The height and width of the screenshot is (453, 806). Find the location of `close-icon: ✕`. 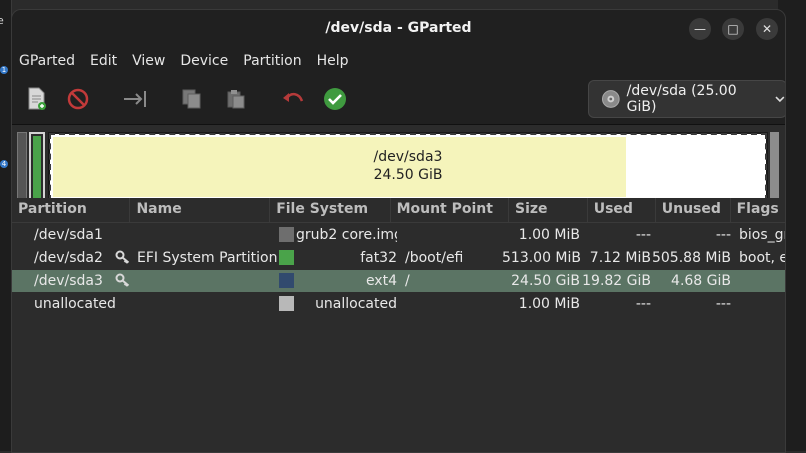

close-icon: ✕ is located at coordinates (767, 29).